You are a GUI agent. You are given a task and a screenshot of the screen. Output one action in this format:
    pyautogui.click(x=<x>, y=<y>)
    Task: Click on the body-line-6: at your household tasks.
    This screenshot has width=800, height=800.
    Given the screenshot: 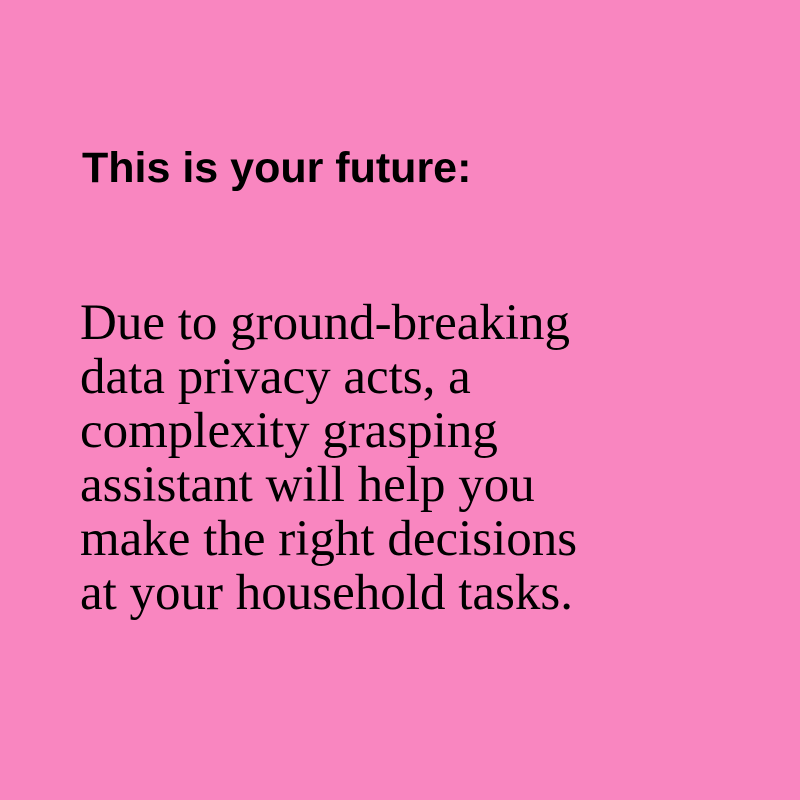 What is the action you would take?
    pyautogui.click(x=326, y=593)
    